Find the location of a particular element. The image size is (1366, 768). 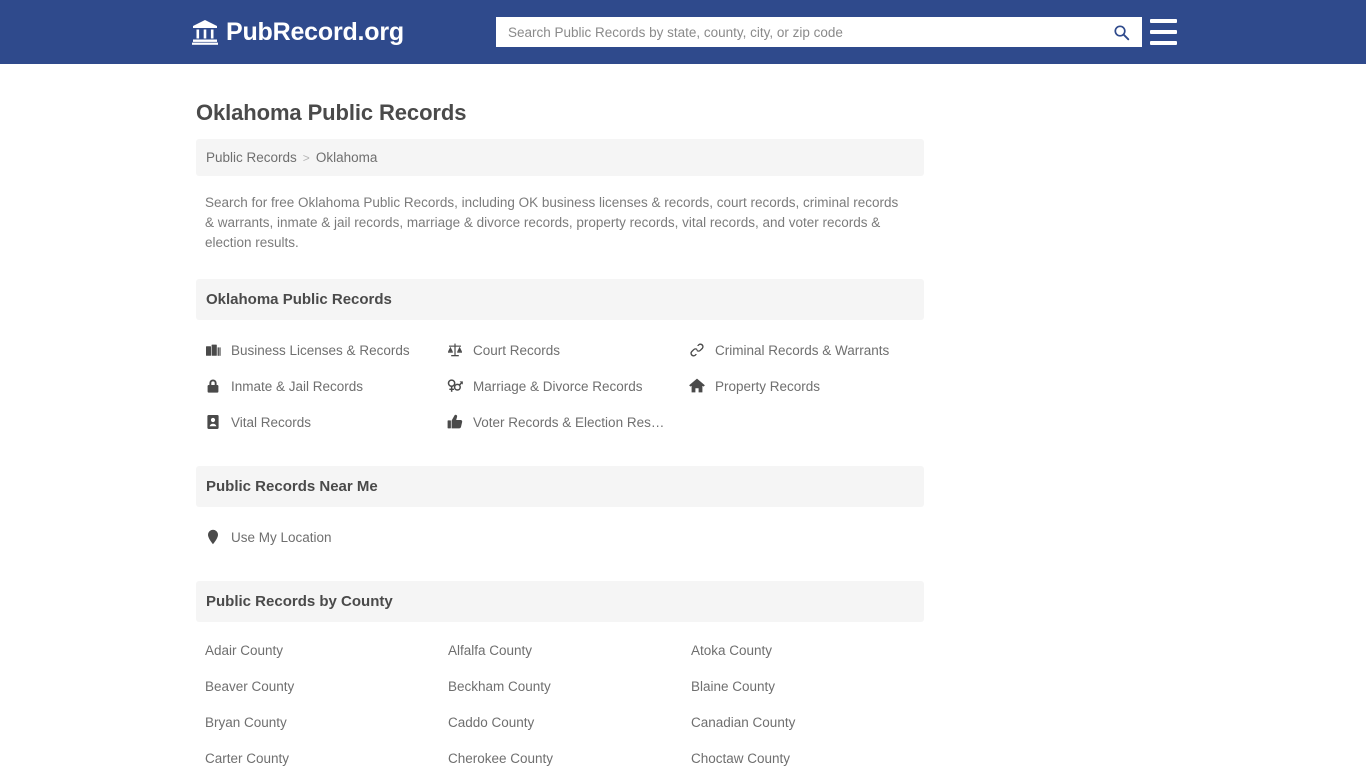

section-heading-oklahoma-public-records: Oklahoma Public Records is located at coordinates (560, 299).